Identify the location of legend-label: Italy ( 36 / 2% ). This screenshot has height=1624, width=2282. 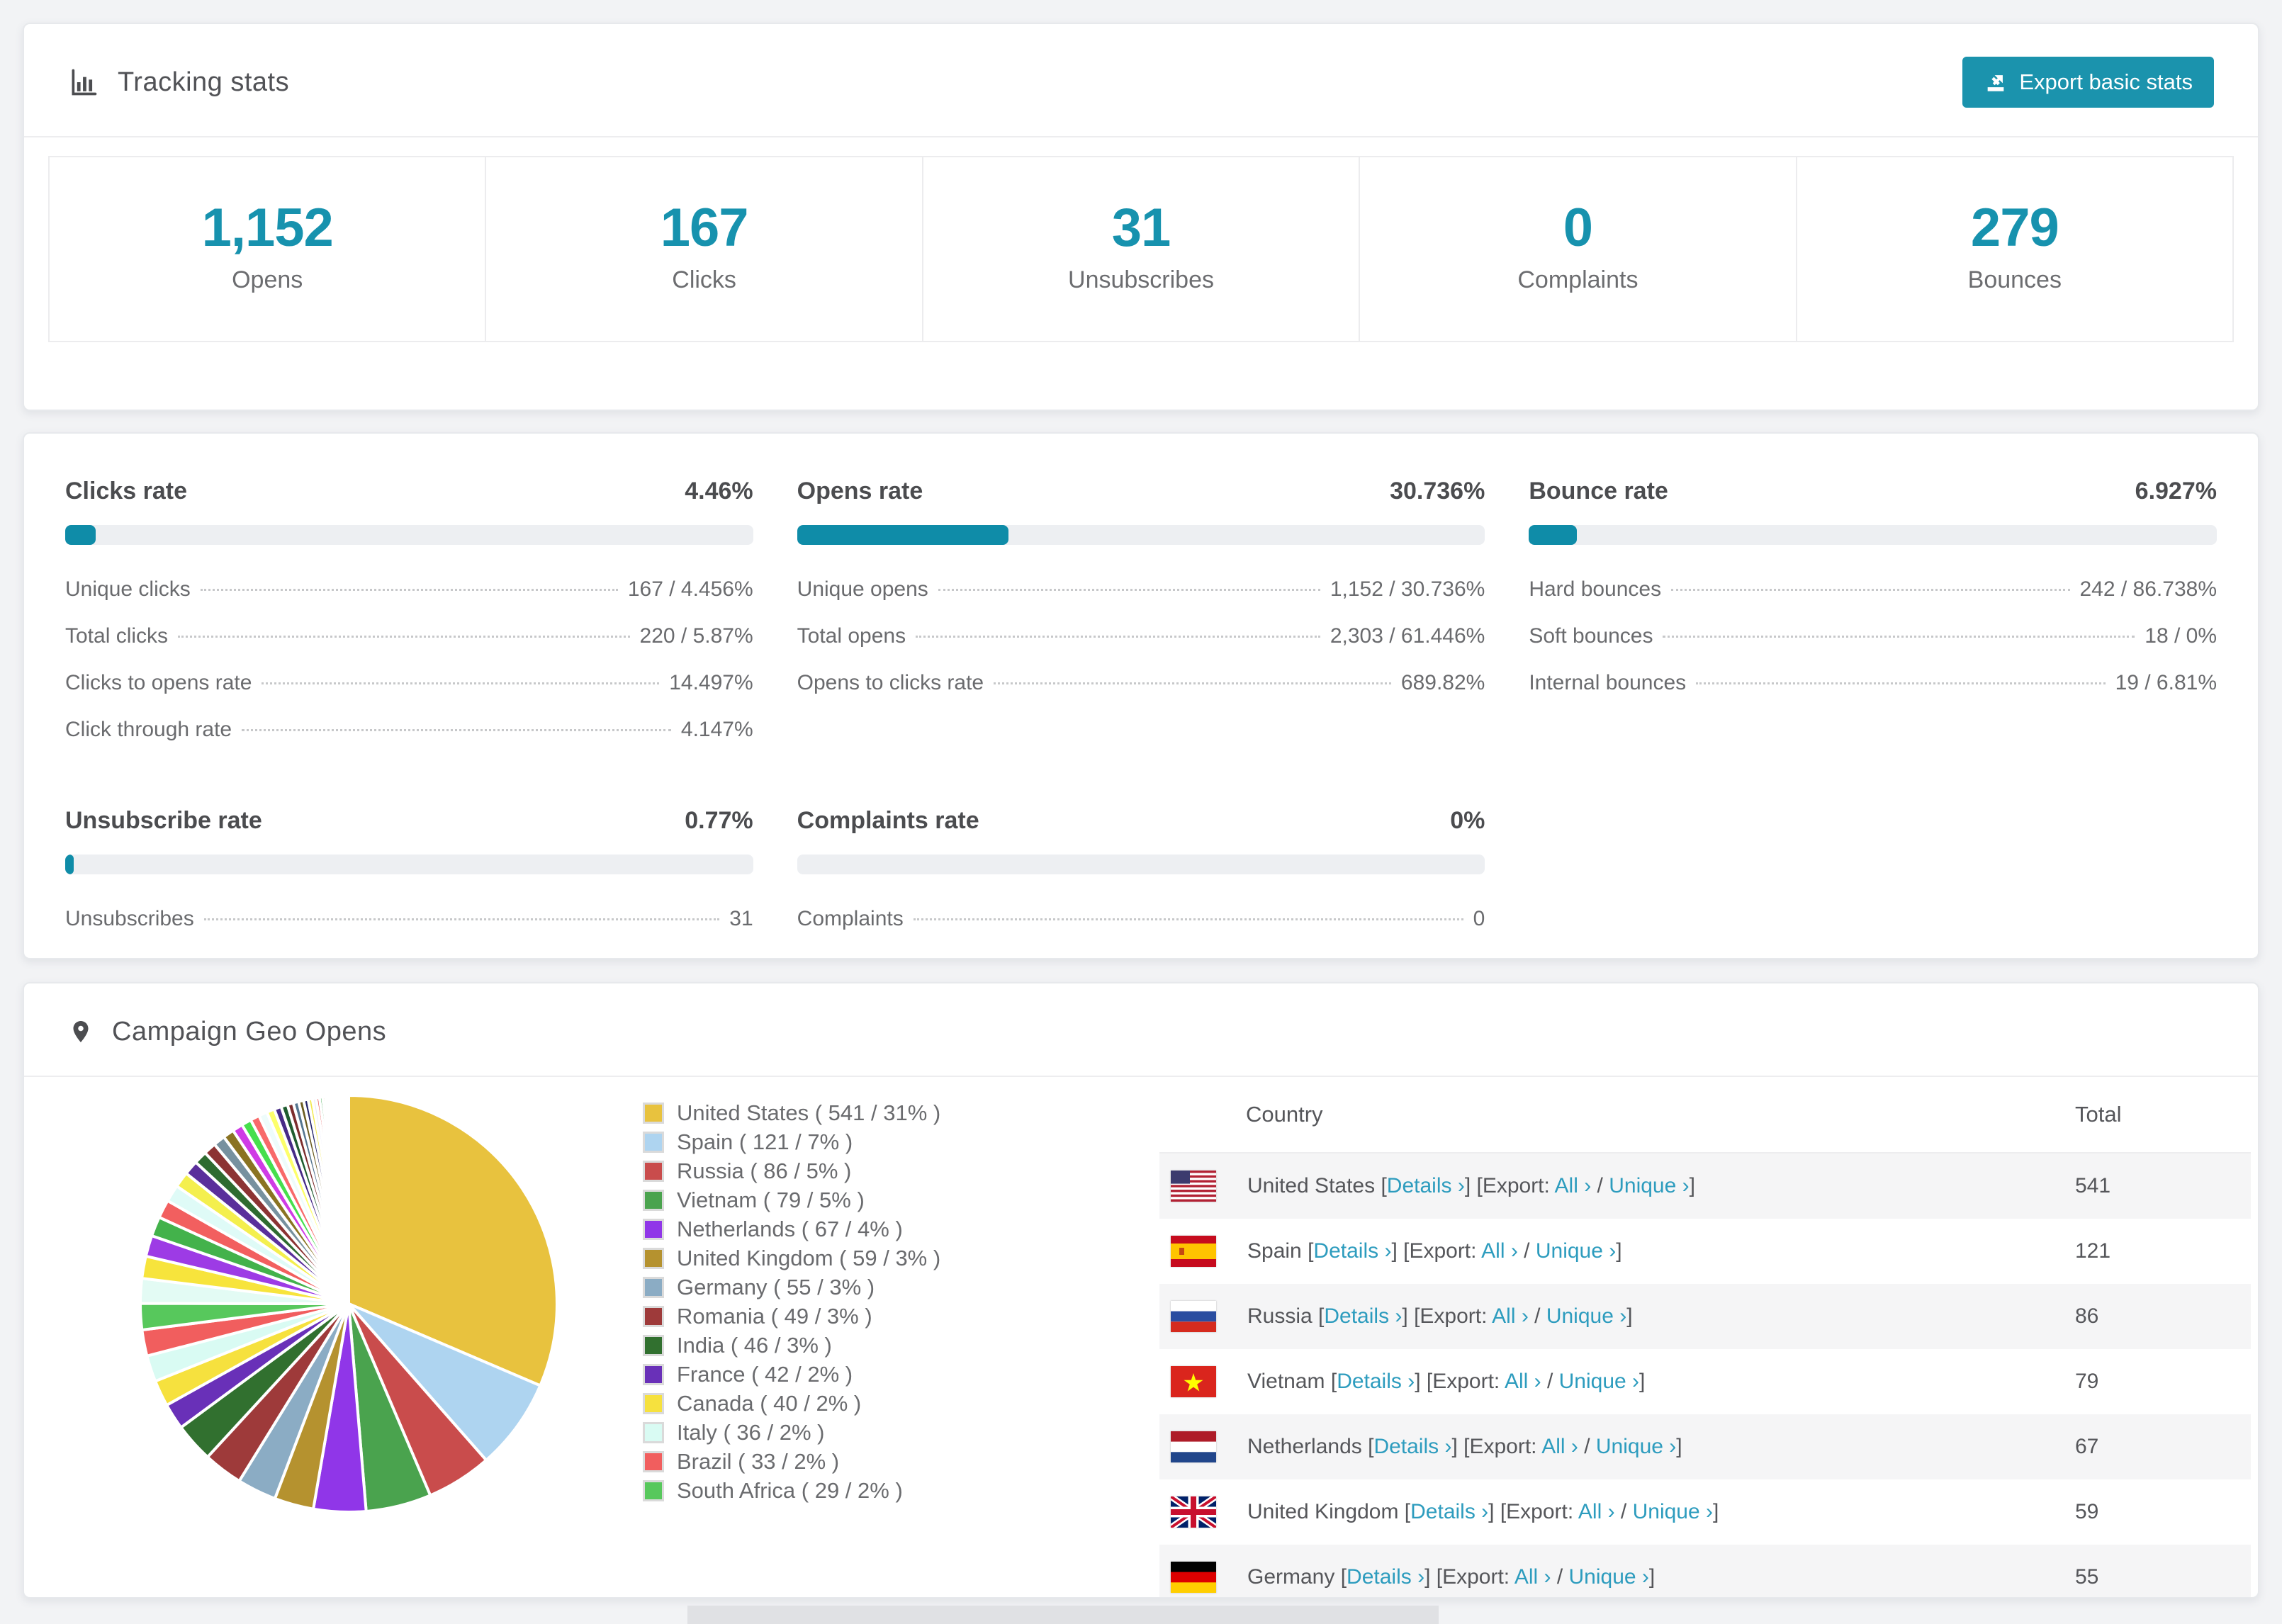
(751, 1432).